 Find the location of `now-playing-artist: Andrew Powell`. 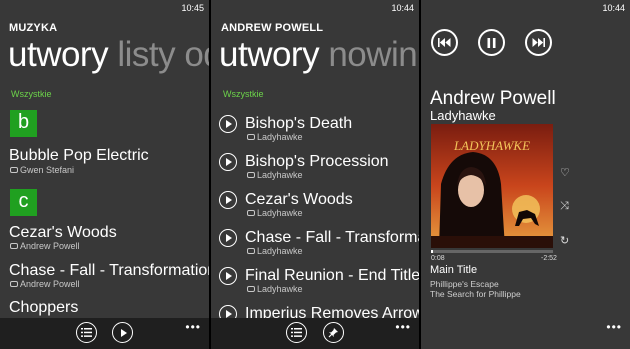

now-playing-artist: Andrew Powell is located at coordinates (493, 98).